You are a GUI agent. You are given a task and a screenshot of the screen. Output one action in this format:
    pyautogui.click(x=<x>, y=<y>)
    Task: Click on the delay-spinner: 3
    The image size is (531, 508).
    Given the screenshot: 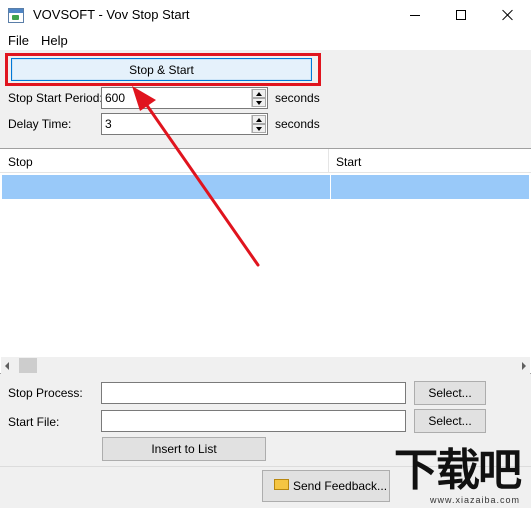 What is the action you would take?
    pyautogui.click(x=184, y=124)
    